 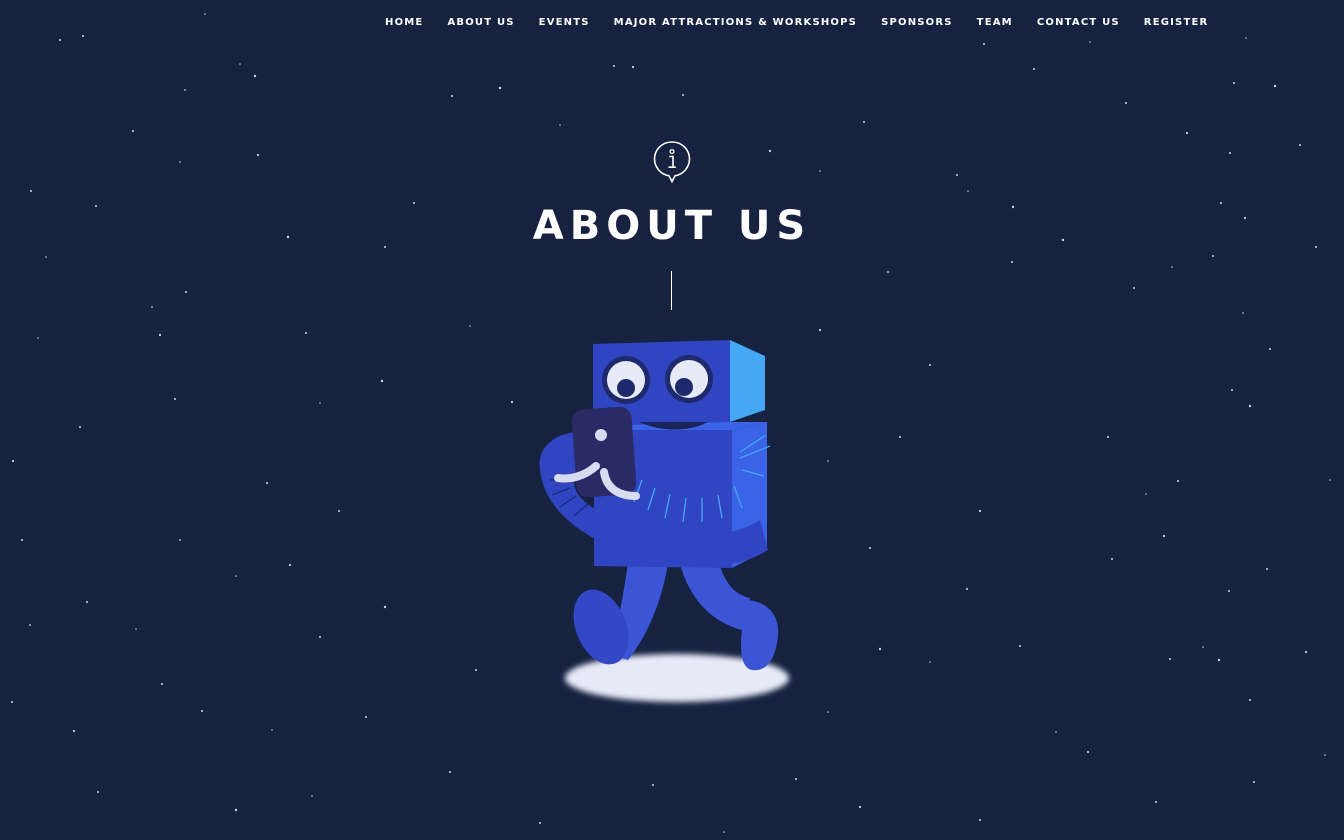 I want to click on title-divider, so click(x=671, y=290).